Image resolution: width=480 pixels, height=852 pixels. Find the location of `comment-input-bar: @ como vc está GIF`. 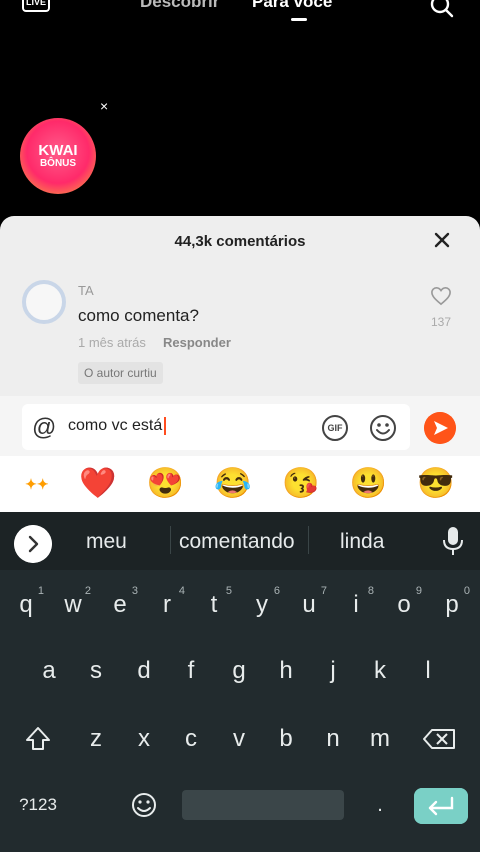

comment-input-bar: @ como vc está GIF is located at coordinates (240, 426).